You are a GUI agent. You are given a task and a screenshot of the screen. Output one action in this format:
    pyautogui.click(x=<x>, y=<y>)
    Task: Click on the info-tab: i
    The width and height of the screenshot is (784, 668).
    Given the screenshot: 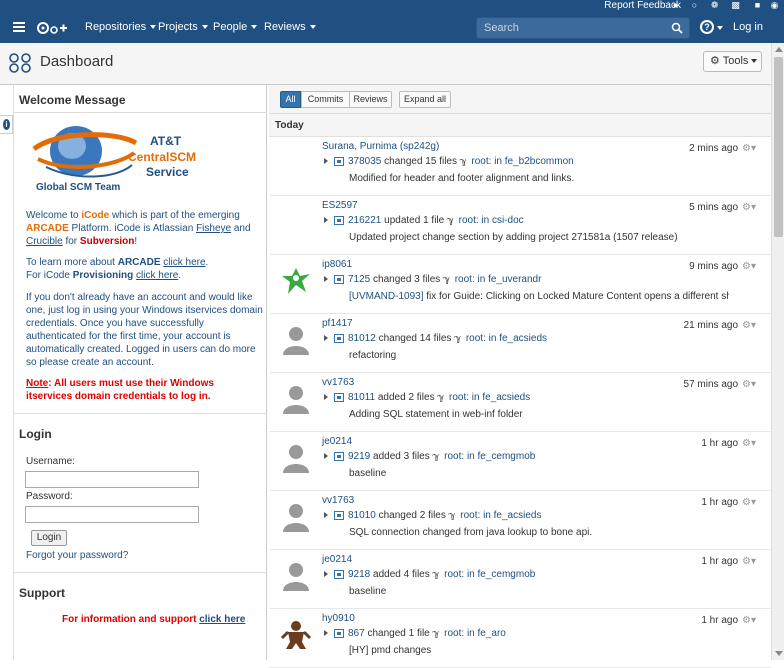 What is the action you would take?
    pyautogui.click(x=6, y=124)
    